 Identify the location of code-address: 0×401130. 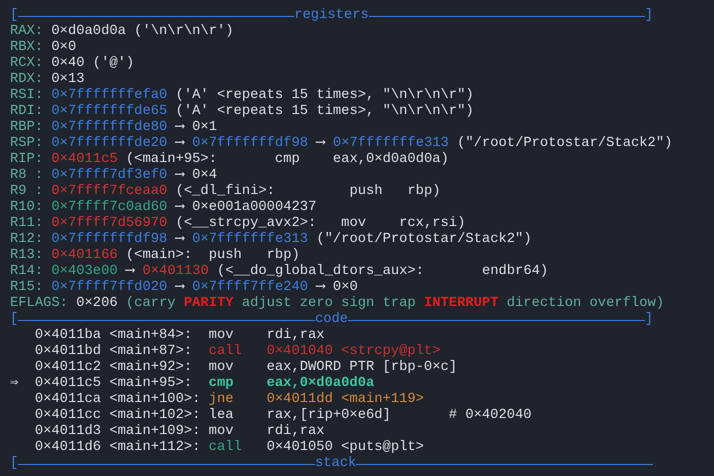
(175, 272).